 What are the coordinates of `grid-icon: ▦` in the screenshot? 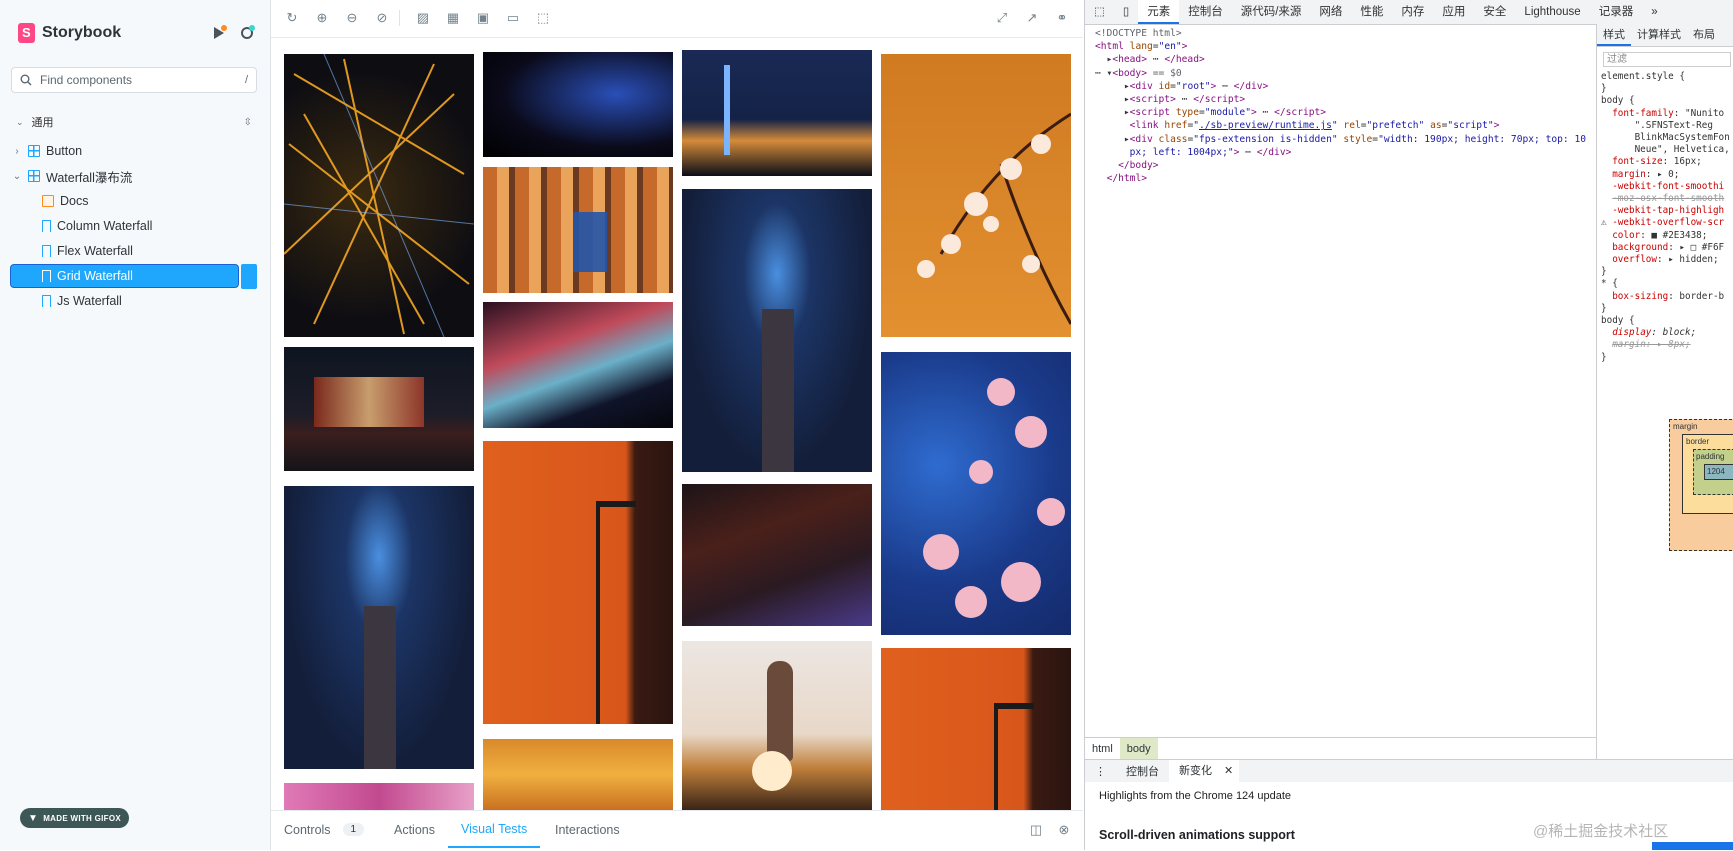 It's located at (453, 18).